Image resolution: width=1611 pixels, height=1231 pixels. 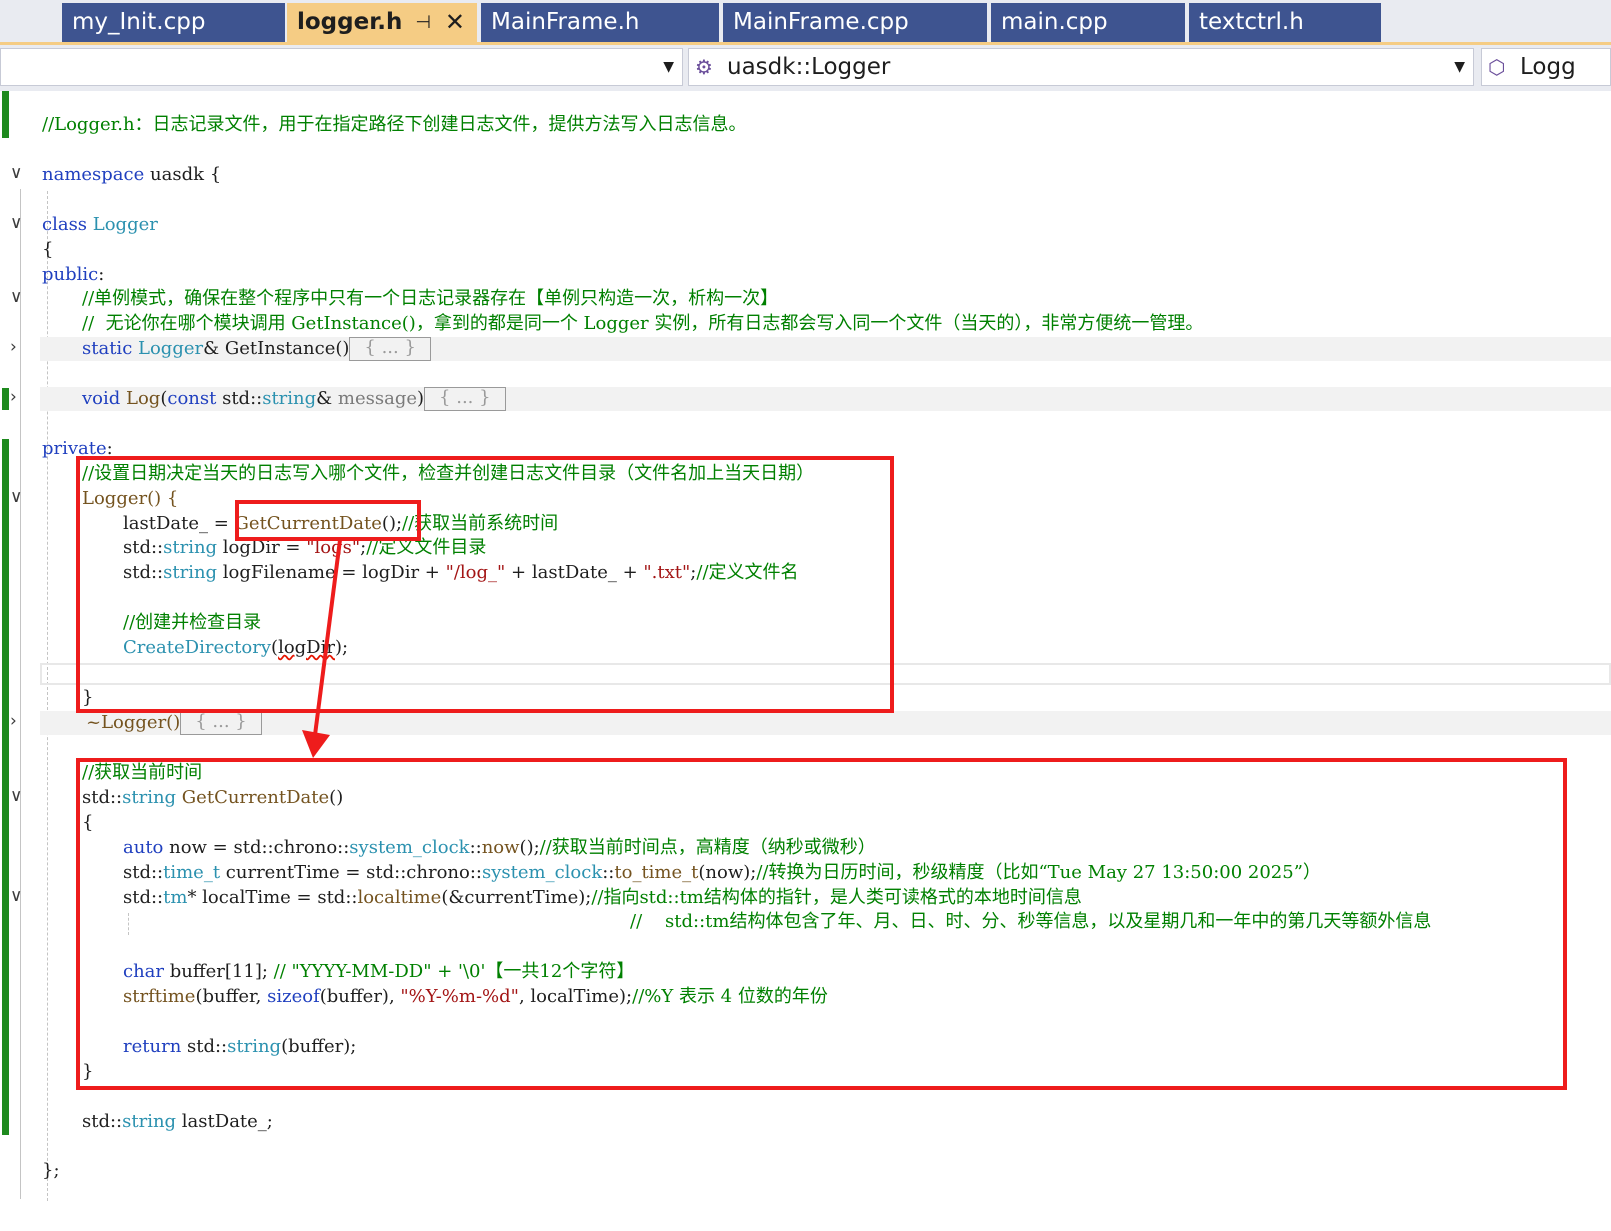 I want to click on scope-dropdown: ▼, so click(x=341, y=67).